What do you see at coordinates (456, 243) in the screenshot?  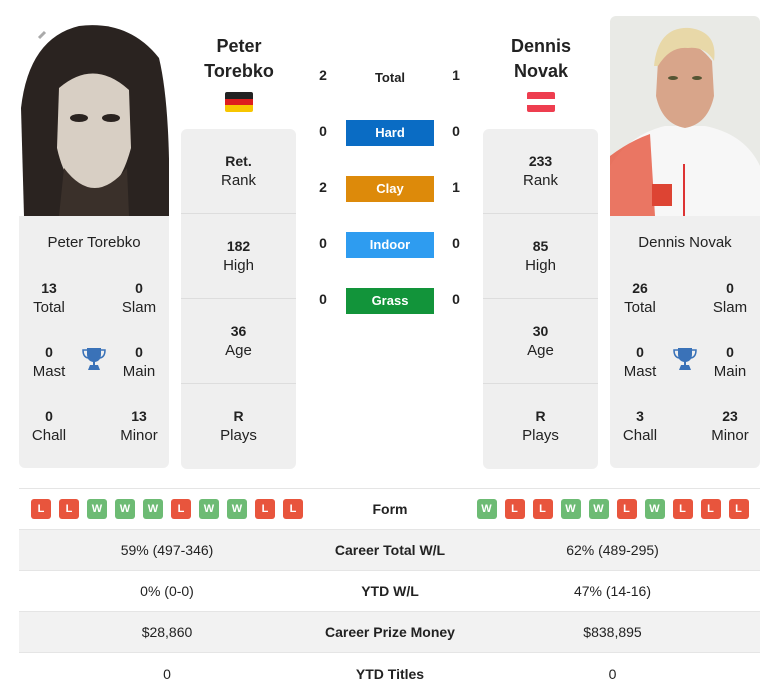 I see `h2h-indoor-p2: 0` at bounding box center [456, 243].